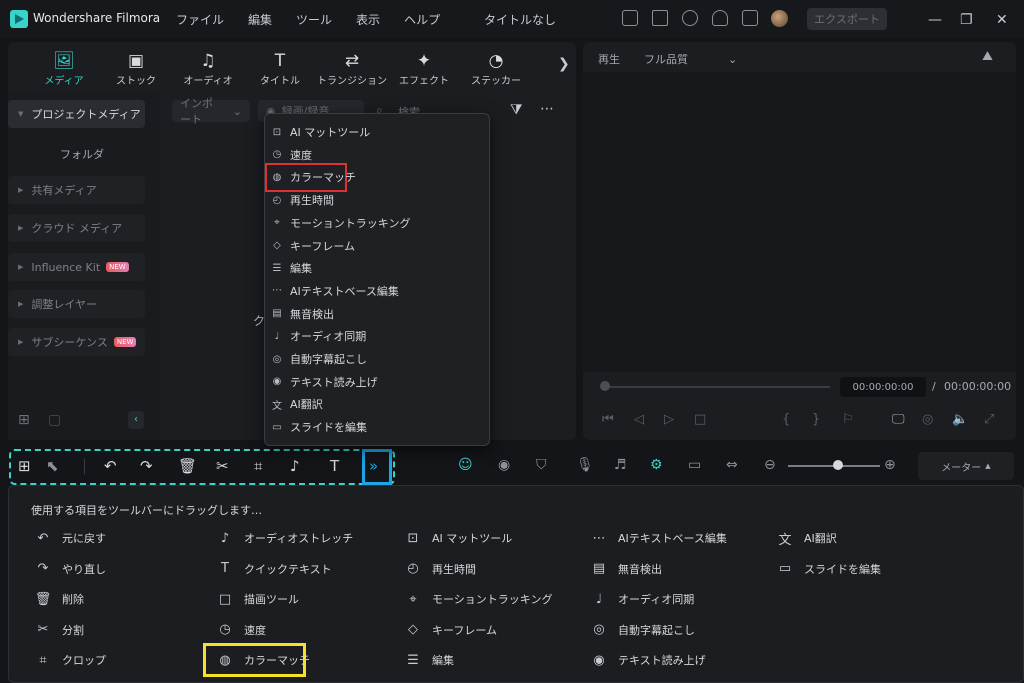 The image size is (1024, 683). I want to click on double-chevron-icon: », so click(373, 466).